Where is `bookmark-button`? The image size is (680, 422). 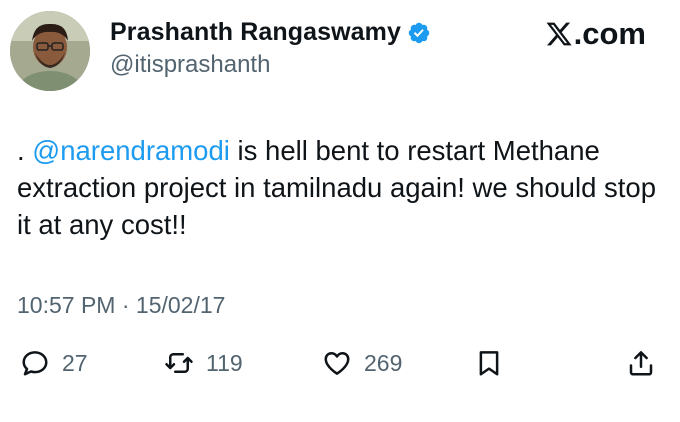
bookmark-button is located at coordinates (489, 363).